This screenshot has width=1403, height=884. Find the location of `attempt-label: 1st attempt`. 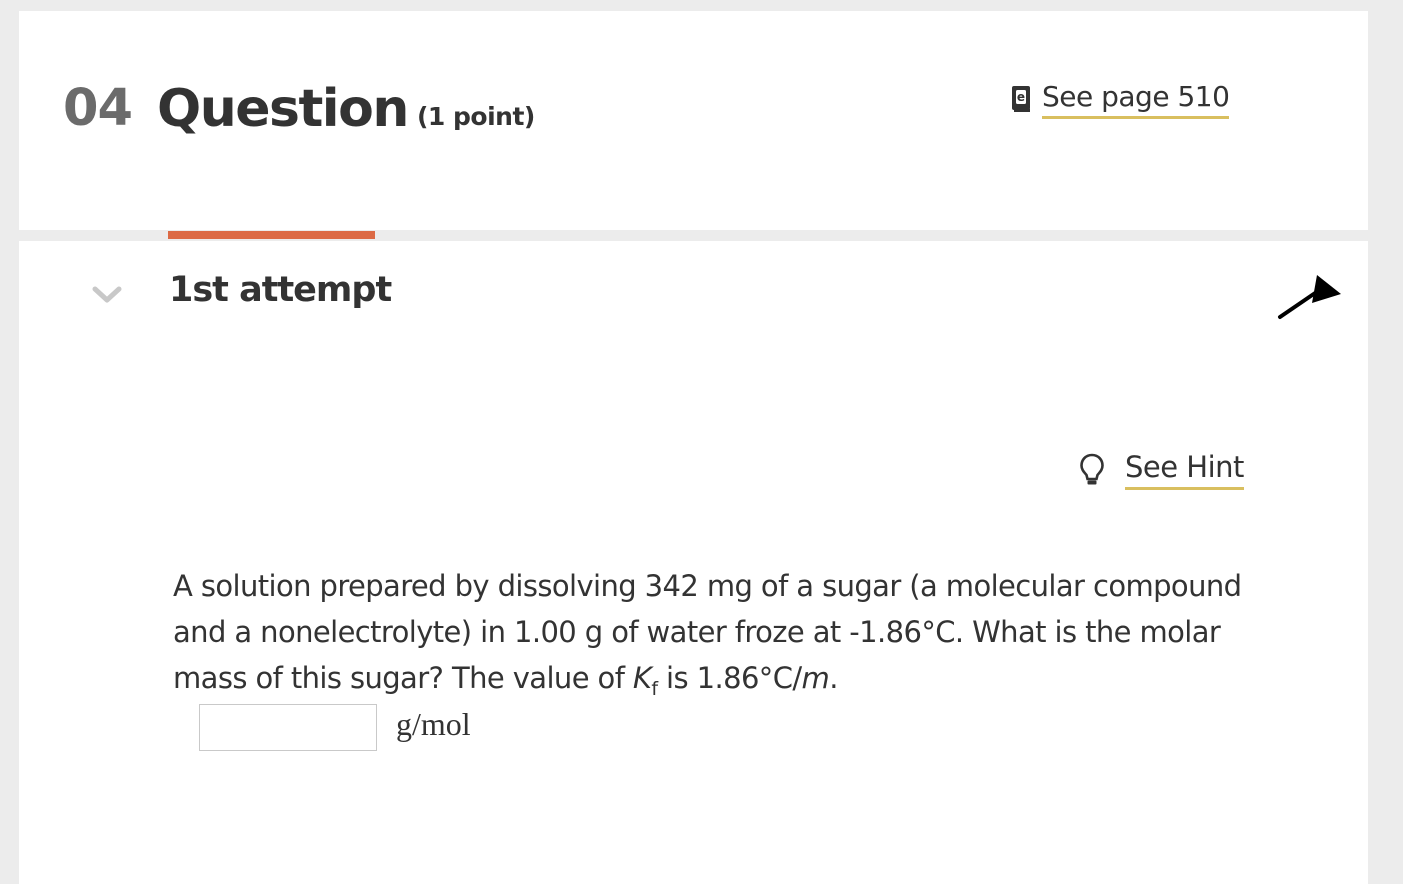

attempt-label: 1st attempt is located at coordinates (280, 290).